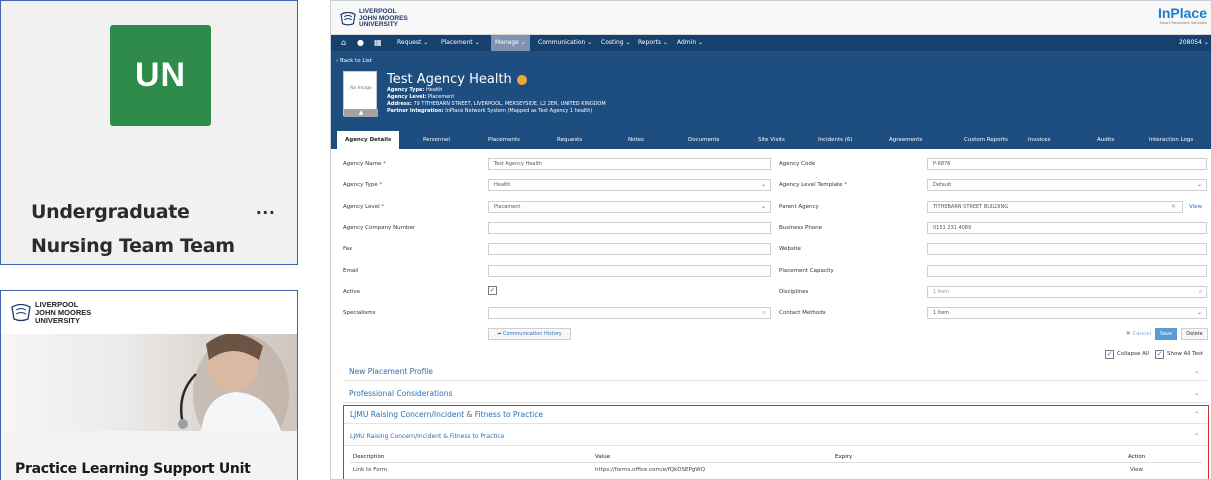 The image size is (1212, 480). I want to click on tab-interaction-logs: Interaction Logs, so click(1171, 140).